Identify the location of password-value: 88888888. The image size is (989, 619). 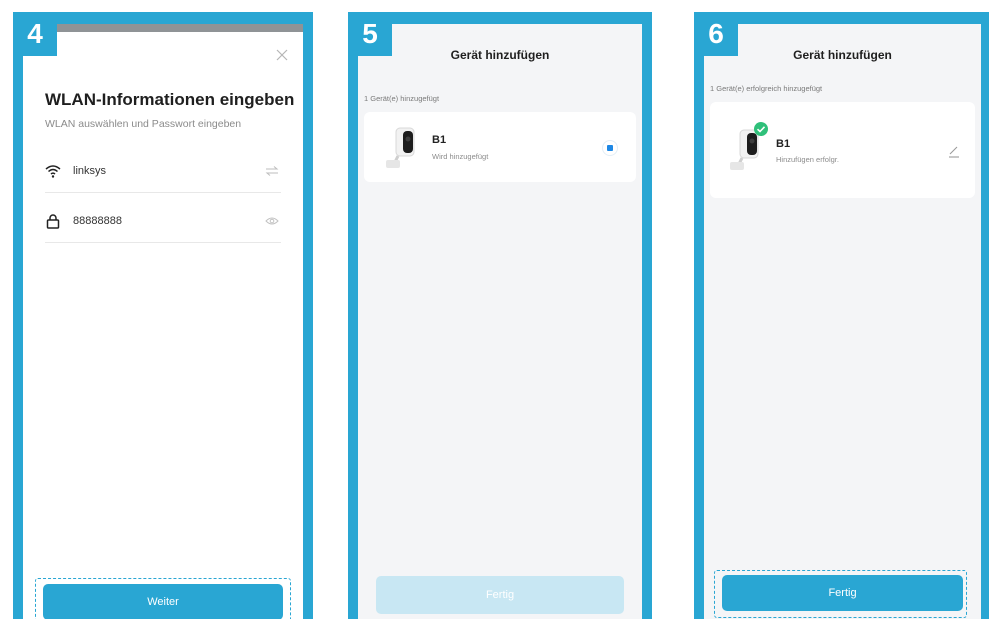
(97, 221).